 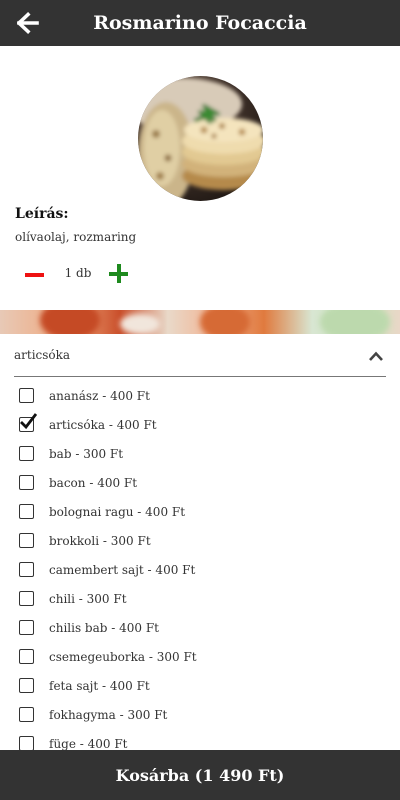 What do you see at coordinates (200, 358) in the screenshot?
I see `ingredient-accordion: articsóka` at bounding box center [200, 358].